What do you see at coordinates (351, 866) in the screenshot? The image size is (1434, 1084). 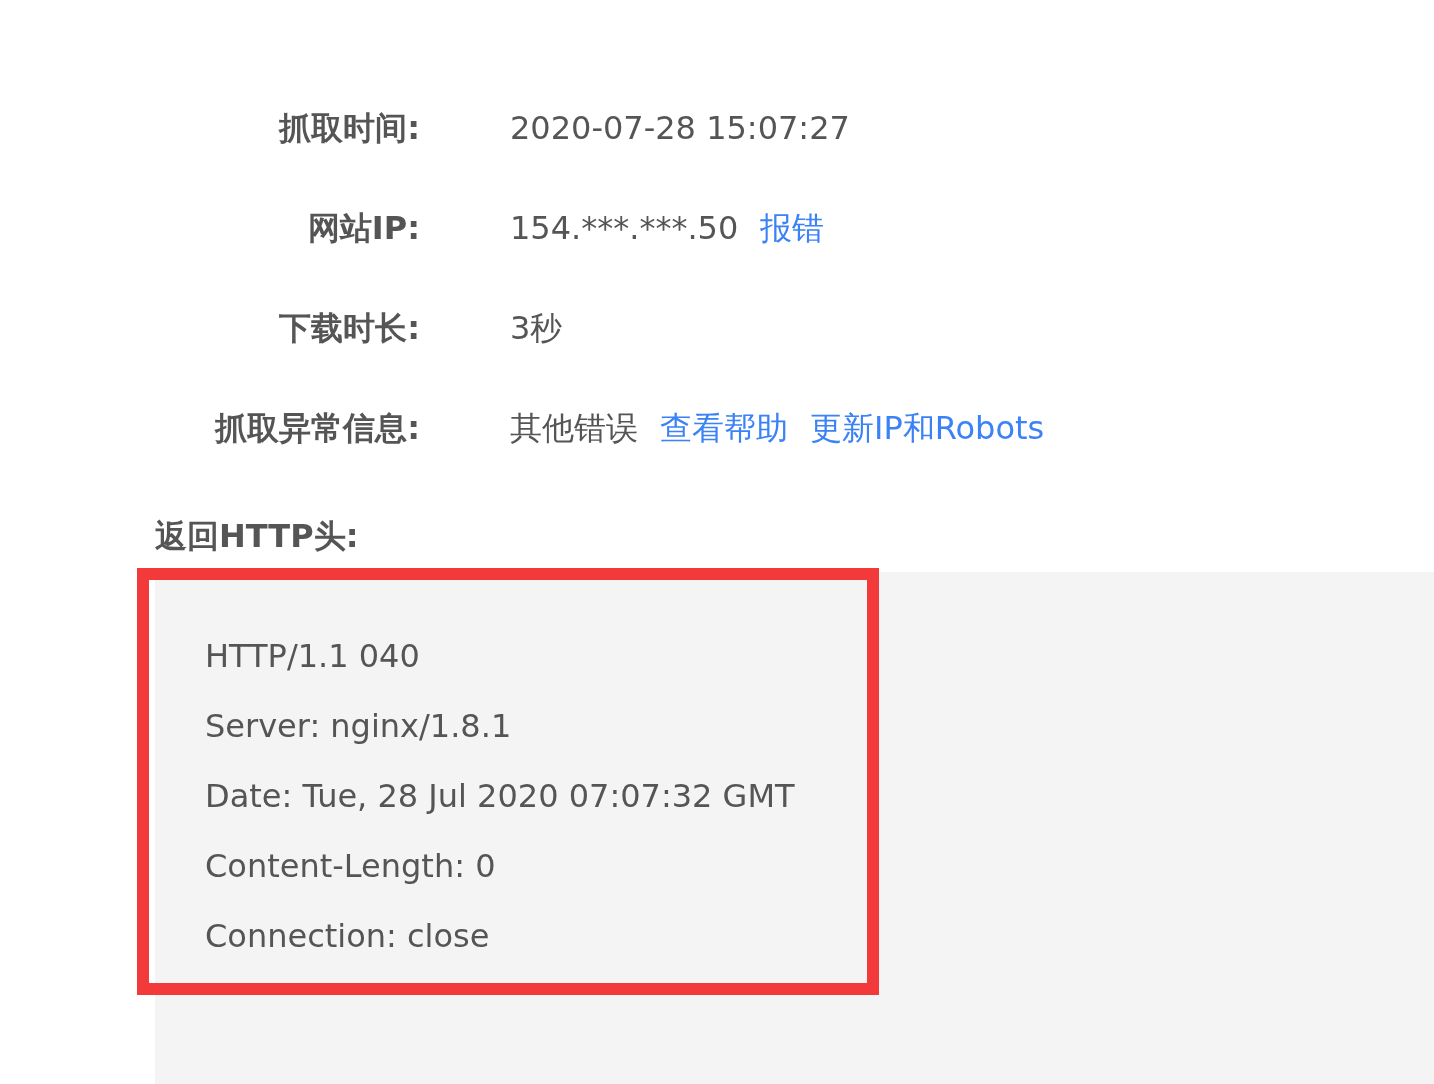 I see `header-line: Content-Length: 0` at bounding box center [351, 866].